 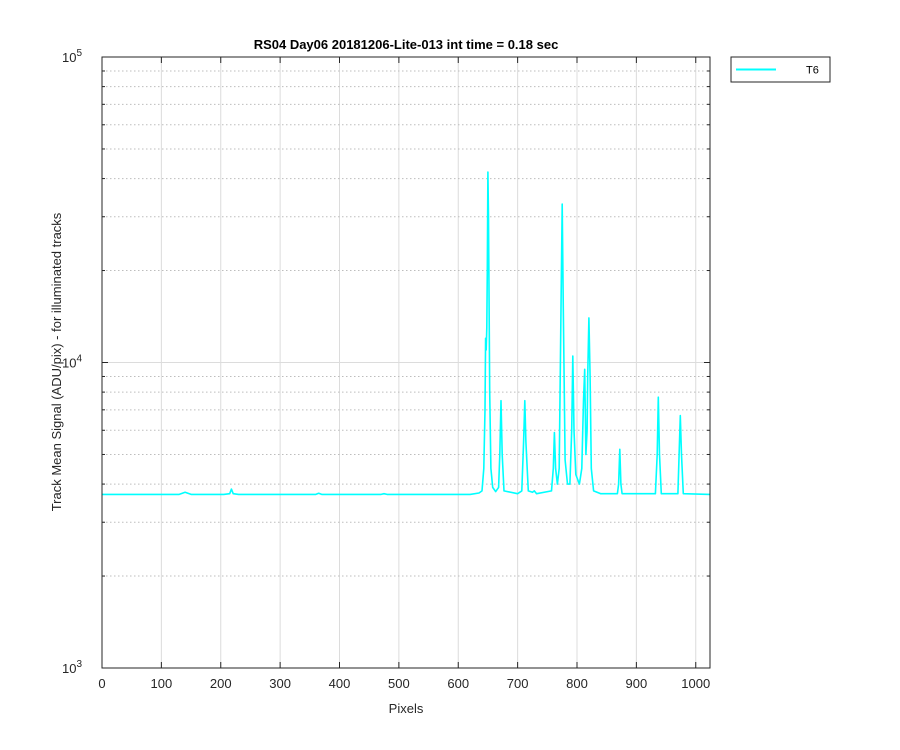 I want to click on x-axis-label: Pixels, so click(x=406, y=708).